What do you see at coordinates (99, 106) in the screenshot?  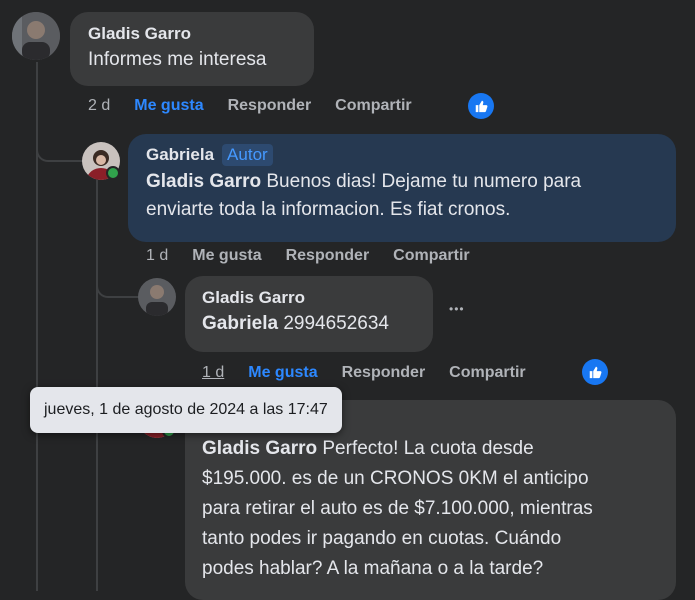 I see `timestamp: 2 d` at bounding box center [99, 106].